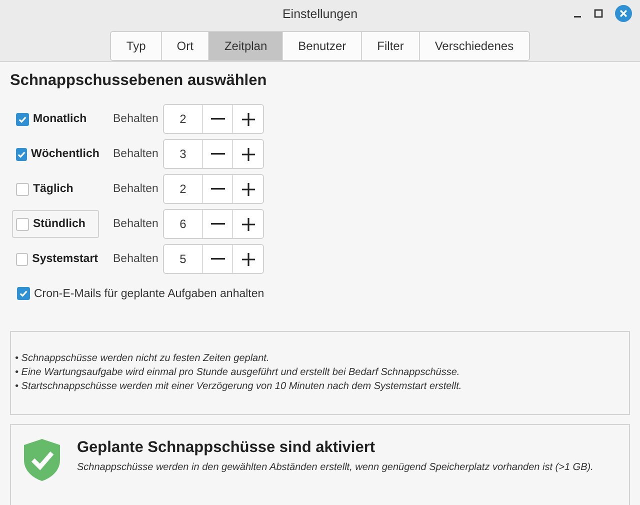 Image resolution: width=640 pixels, height=505 pixels. What do you see at coordinates (142, 359) in the screenshot?
I see `note-text: • Schnappschüsse werden nicht zu festen Zeiten geplant.` at bounding box center [142, 359].